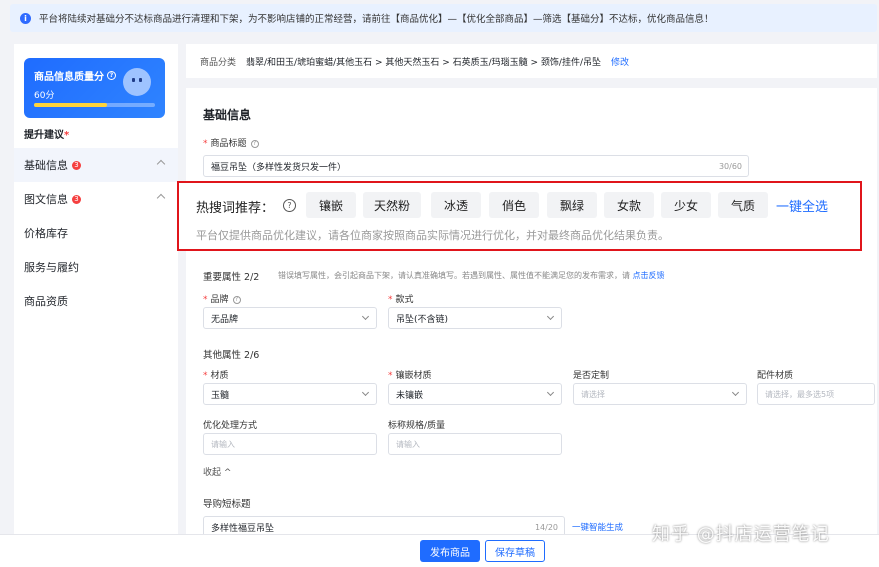 This screenshot has width=879, height=567. I want to click on inlay-label: * 镶嵌材质, so click(410, 376).